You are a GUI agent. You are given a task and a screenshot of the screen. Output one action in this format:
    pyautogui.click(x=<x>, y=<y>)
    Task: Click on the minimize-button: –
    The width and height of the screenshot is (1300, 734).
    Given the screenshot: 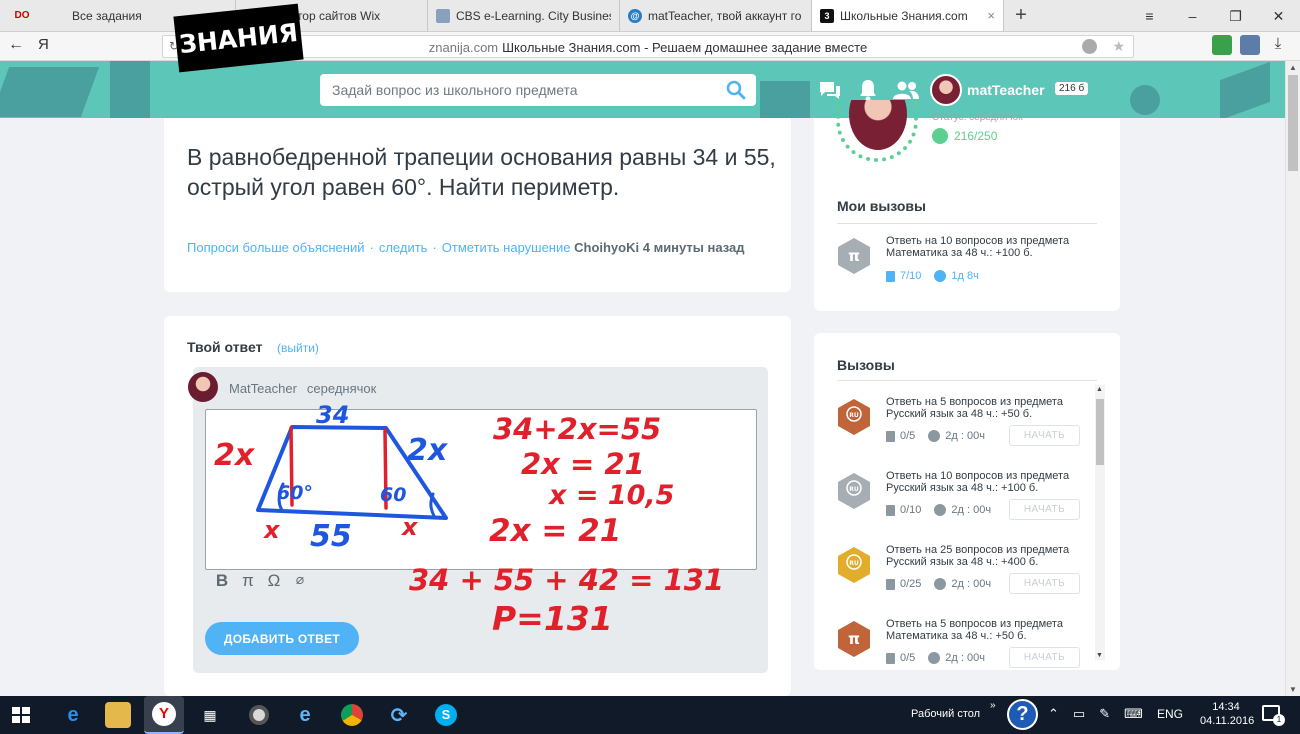 What is the action you would take?
    pyautogui.click(x=1192, y=16)
    